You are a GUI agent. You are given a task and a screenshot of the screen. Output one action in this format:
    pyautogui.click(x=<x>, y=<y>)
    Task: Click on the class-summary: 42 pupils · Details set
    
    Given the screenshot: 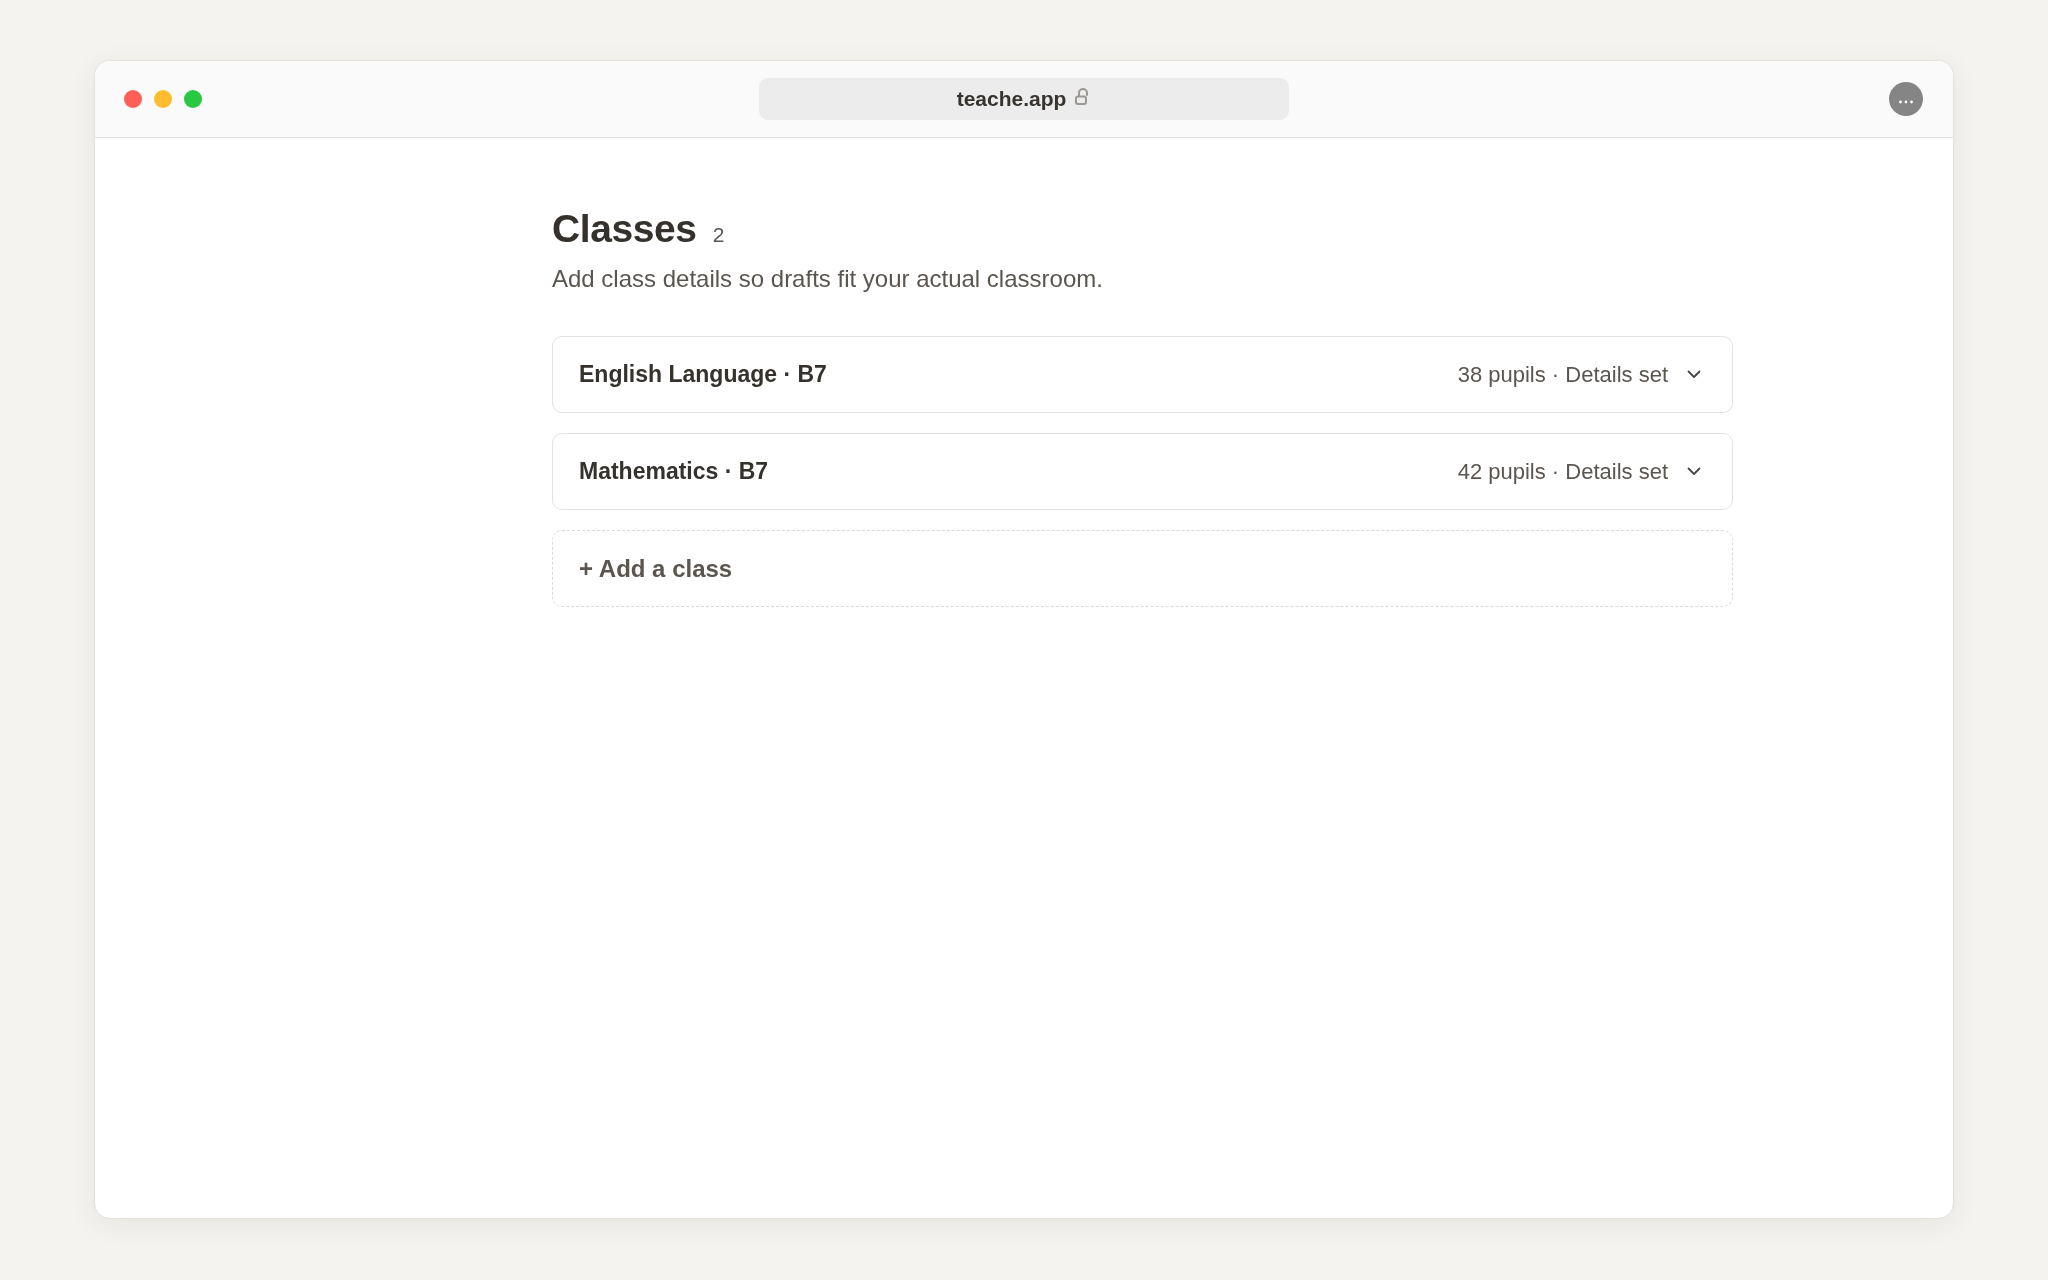 What is the action you would take?
    pyautogui.click(x=1562, y=471)
    